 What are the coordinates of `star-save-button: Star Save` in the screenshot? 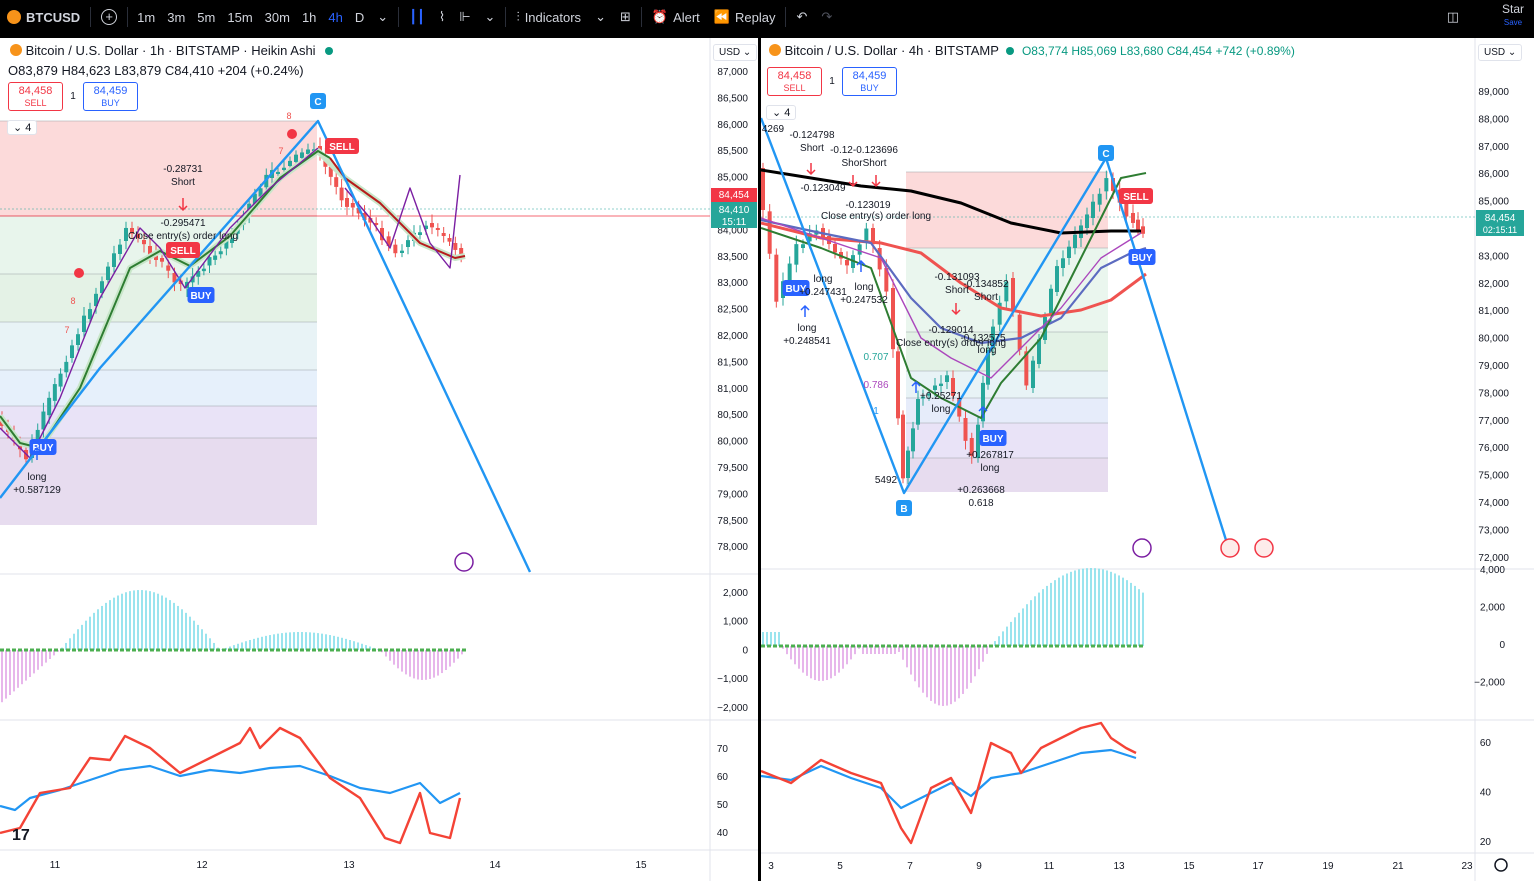 It's located at (1513, 16).